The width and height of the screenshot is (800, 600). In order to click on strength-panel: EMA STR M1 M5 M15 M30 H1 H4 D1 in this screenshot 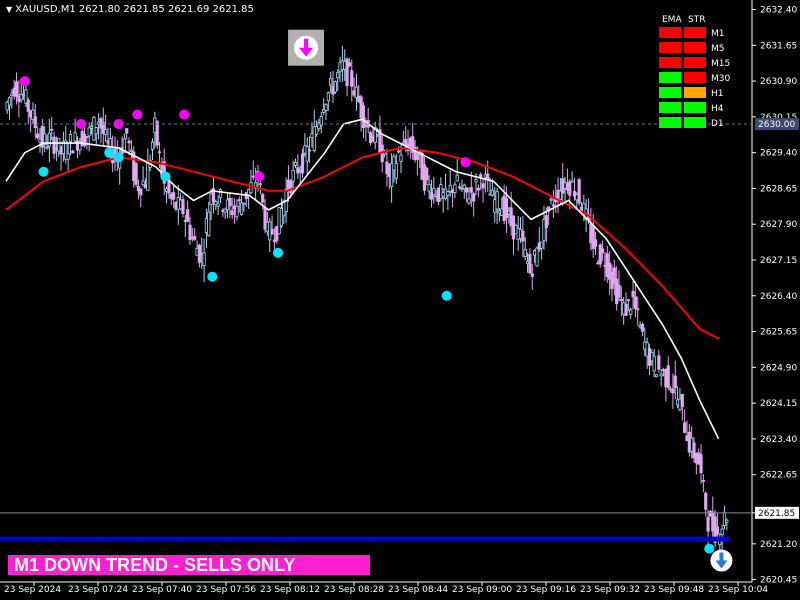, I will do `click(694, 72)`.